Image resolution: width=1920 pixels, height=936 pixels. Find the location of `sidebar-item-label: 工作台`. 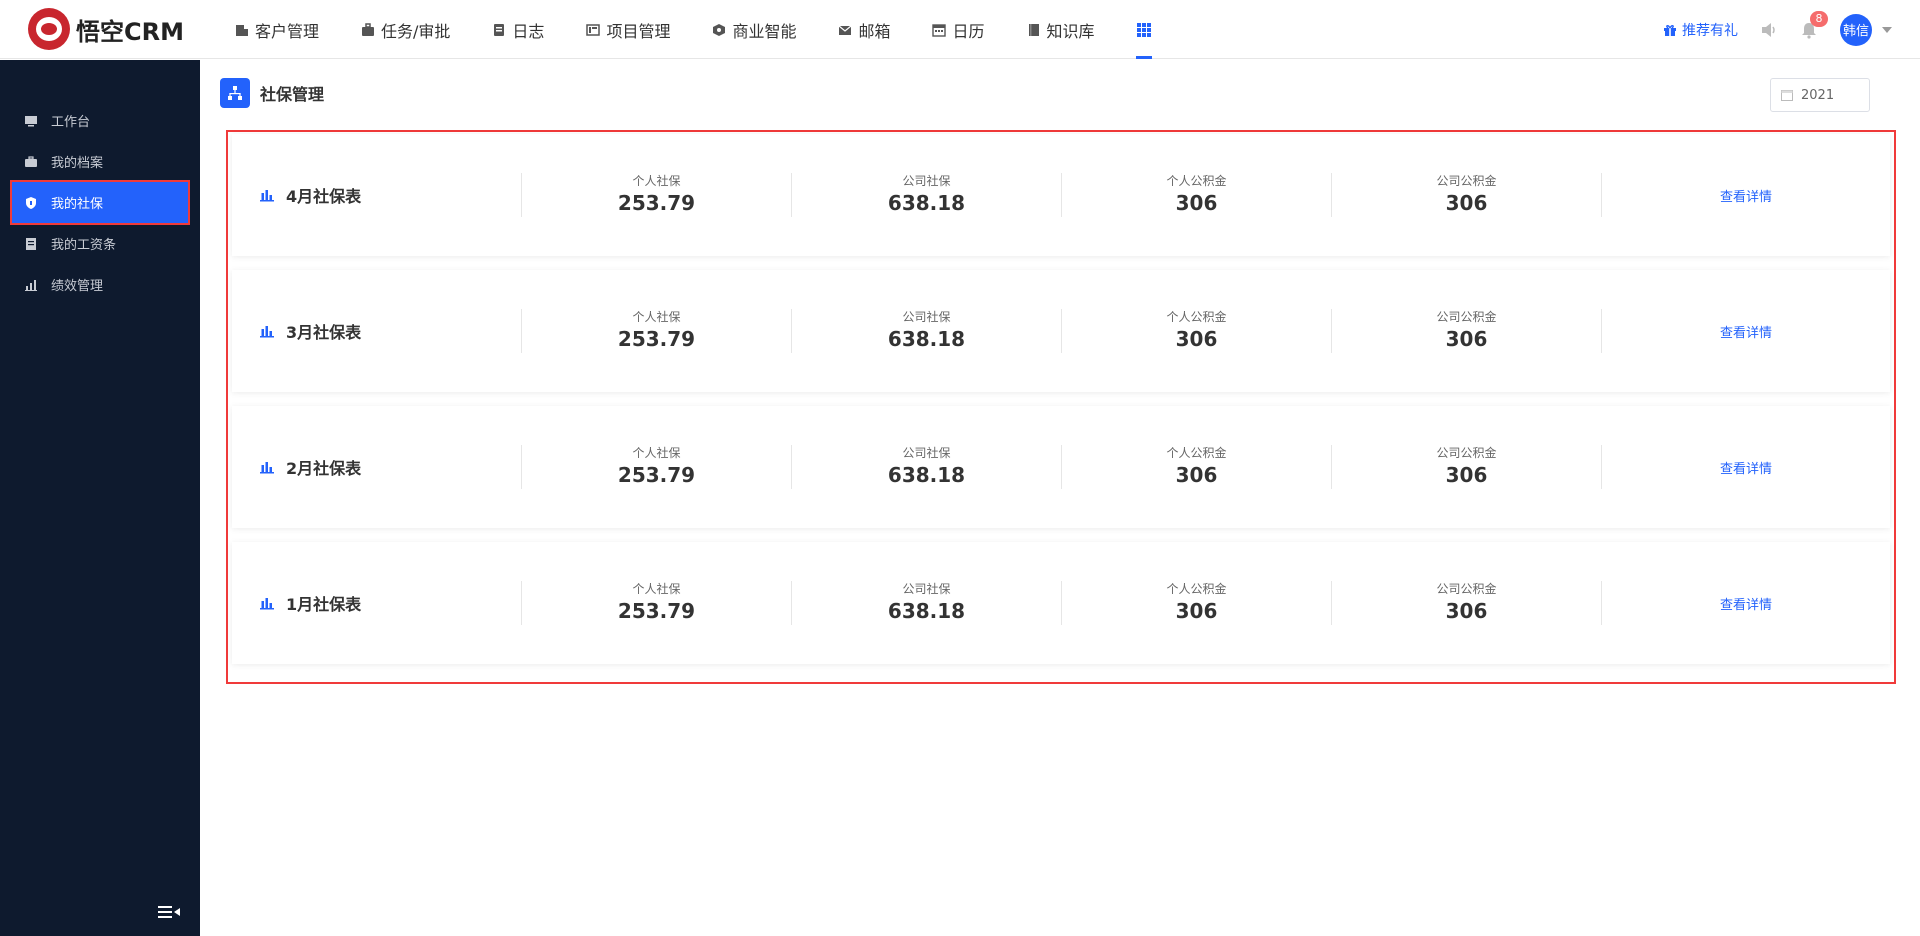

sidebar-item-label: 工作台 is located at coordinates (71, 122).